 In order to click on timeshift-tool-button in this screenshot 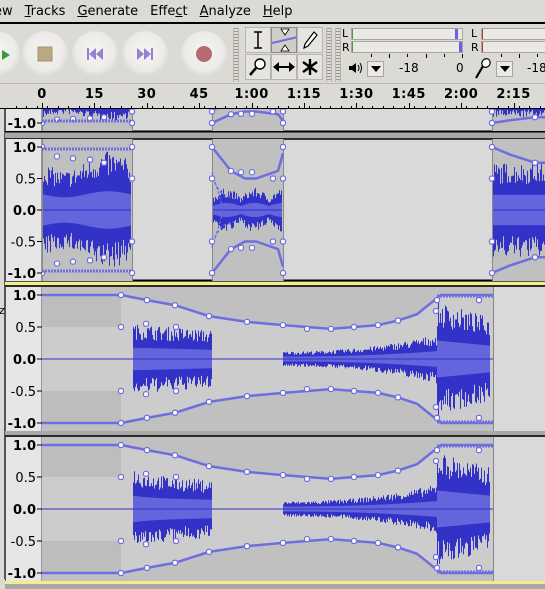, I will do `click(284, 67)`.